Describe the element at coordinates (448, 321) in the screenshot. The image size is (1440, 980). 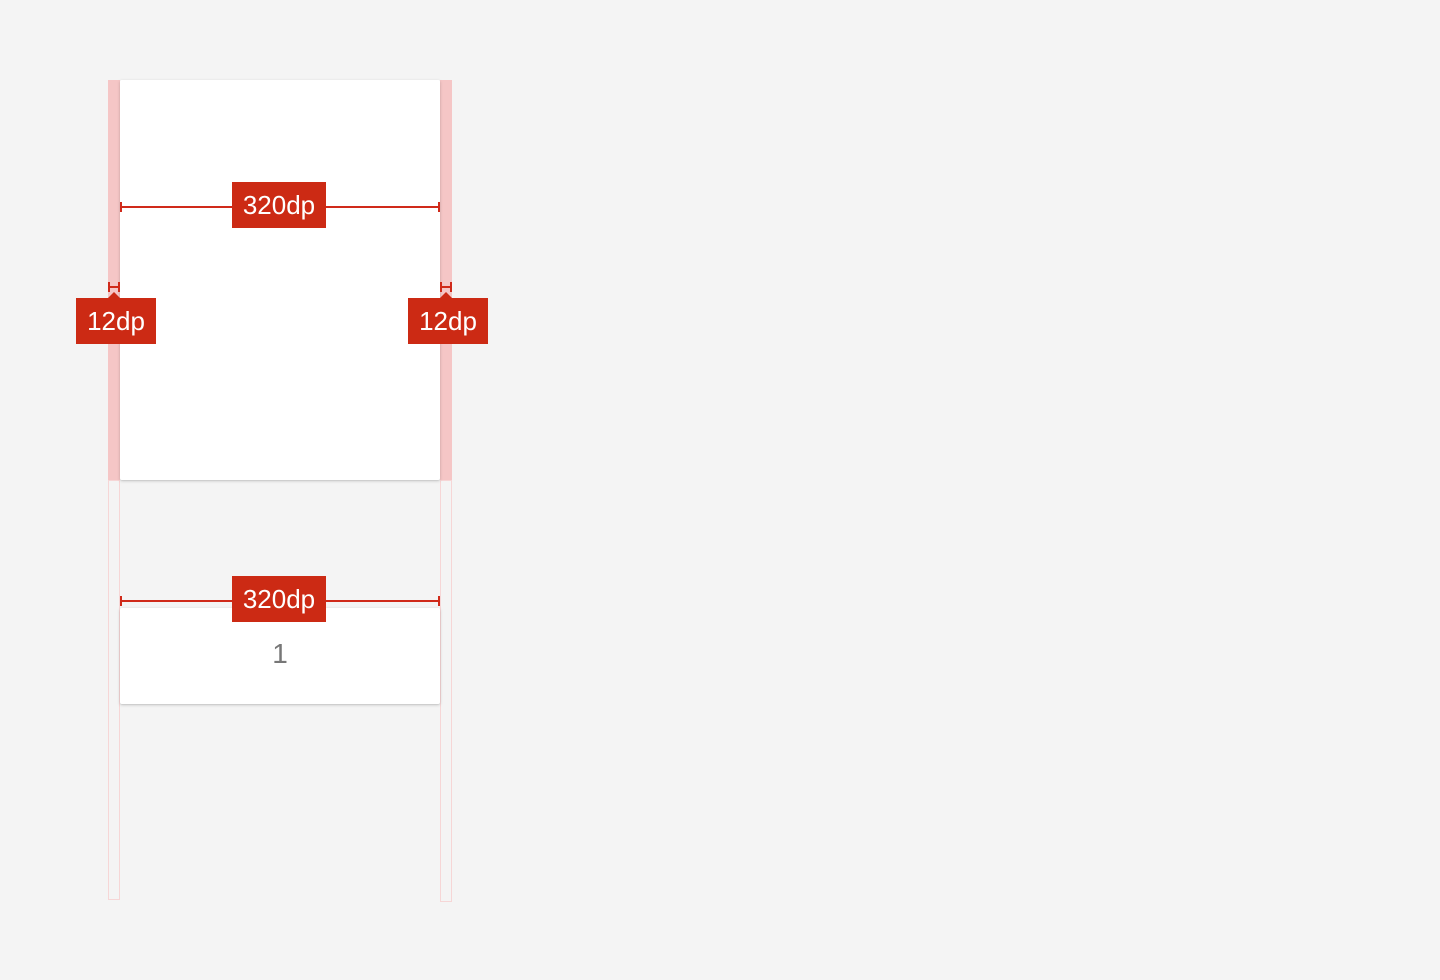
I see `right-margin-label: 12dp` at that location.